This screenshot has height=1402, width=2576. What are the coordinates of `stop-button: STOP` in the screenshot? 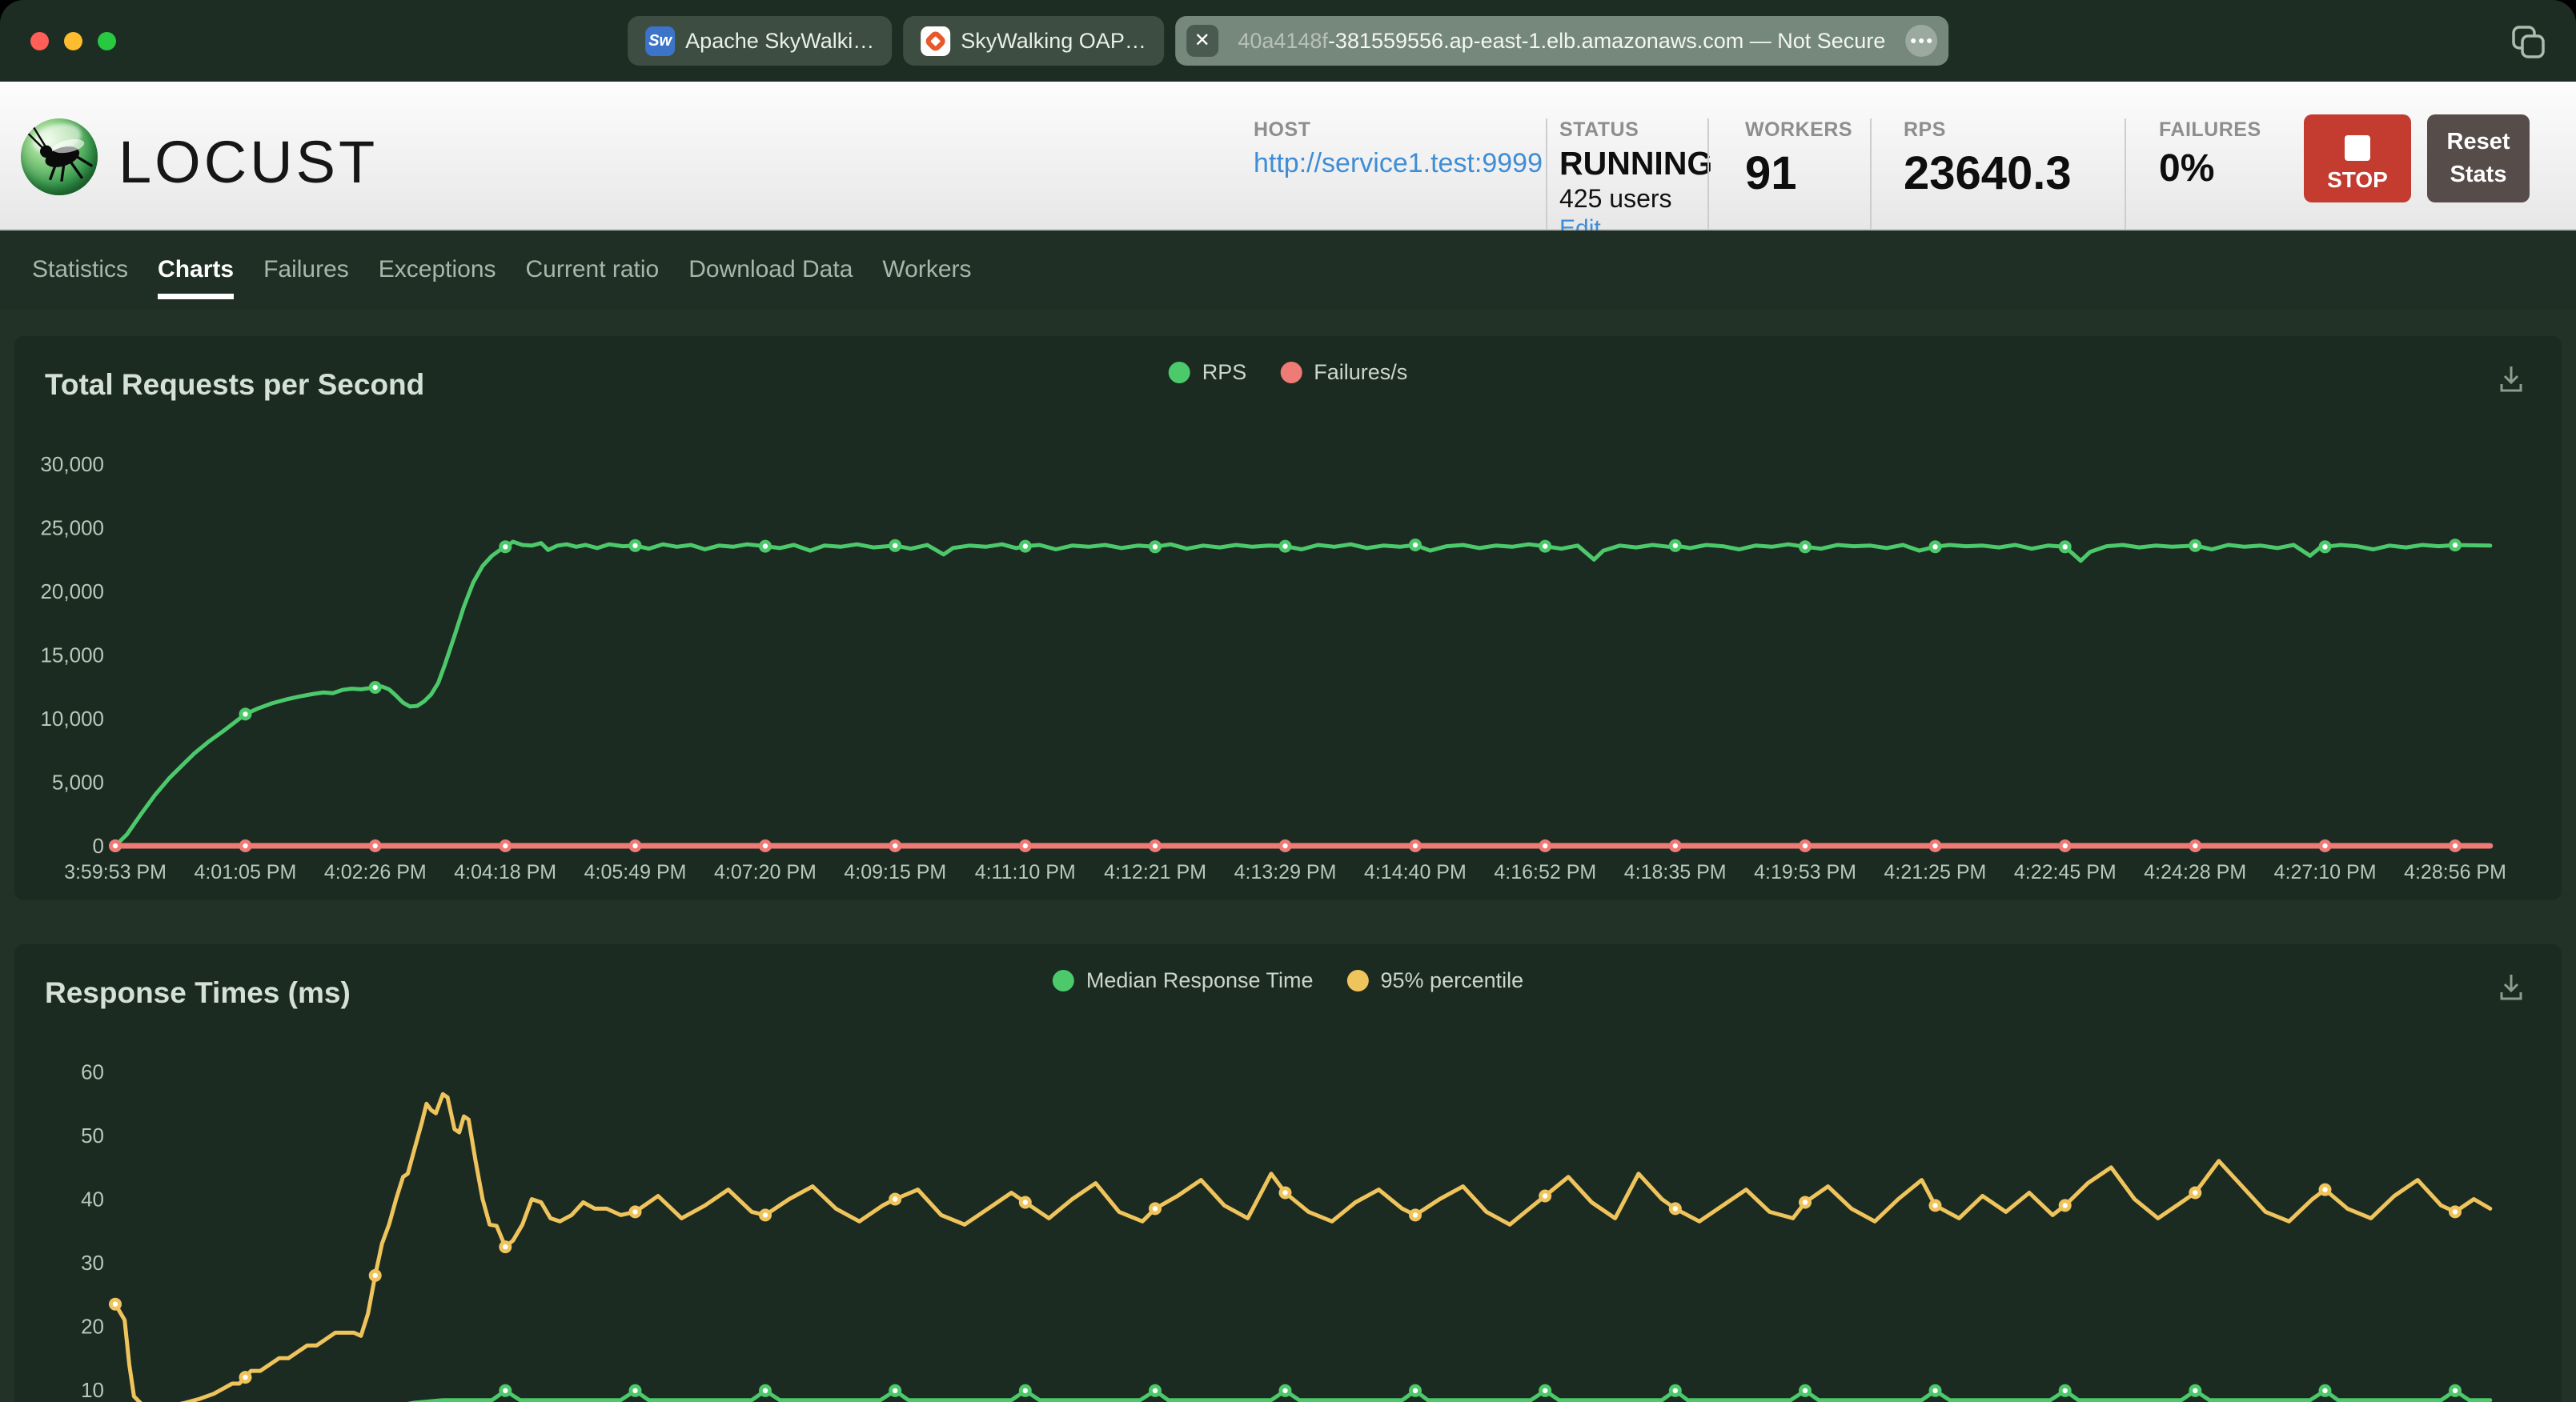 It's located at (2357, 158).